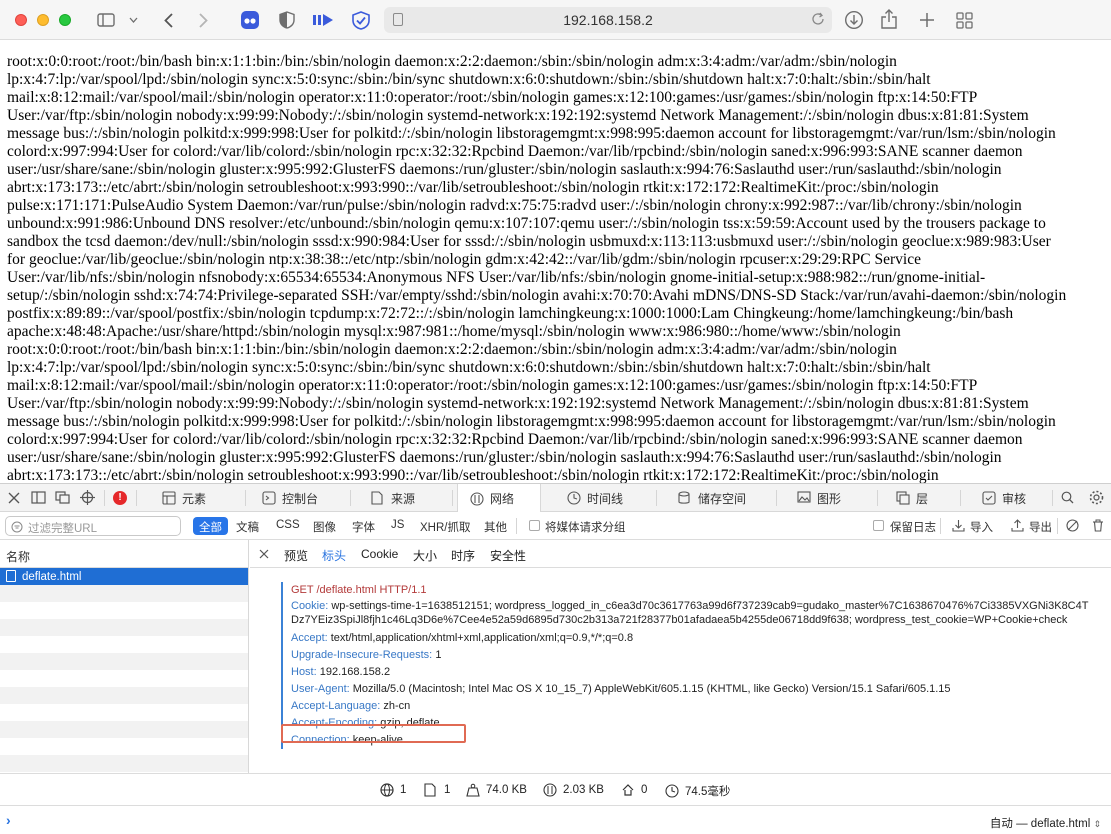  What do you see at coordinates (1097, 498) in the screenshot?
I see `gear-icon` at bounding box center [1097, 498].